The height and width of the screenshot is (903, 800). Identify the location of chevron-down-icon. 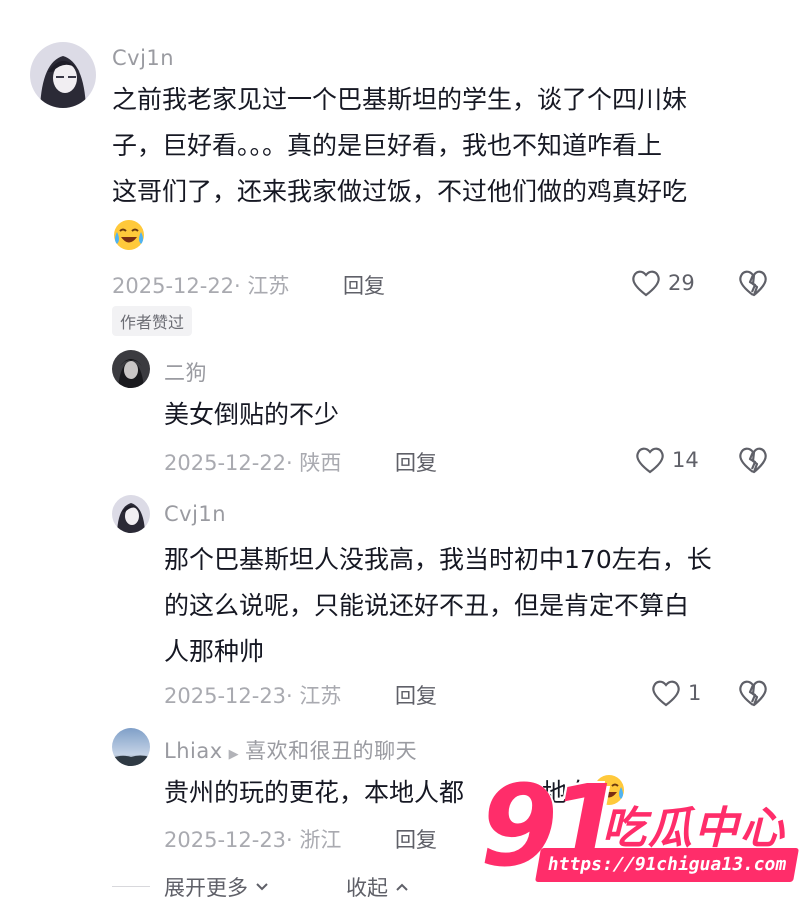
(262, 887).